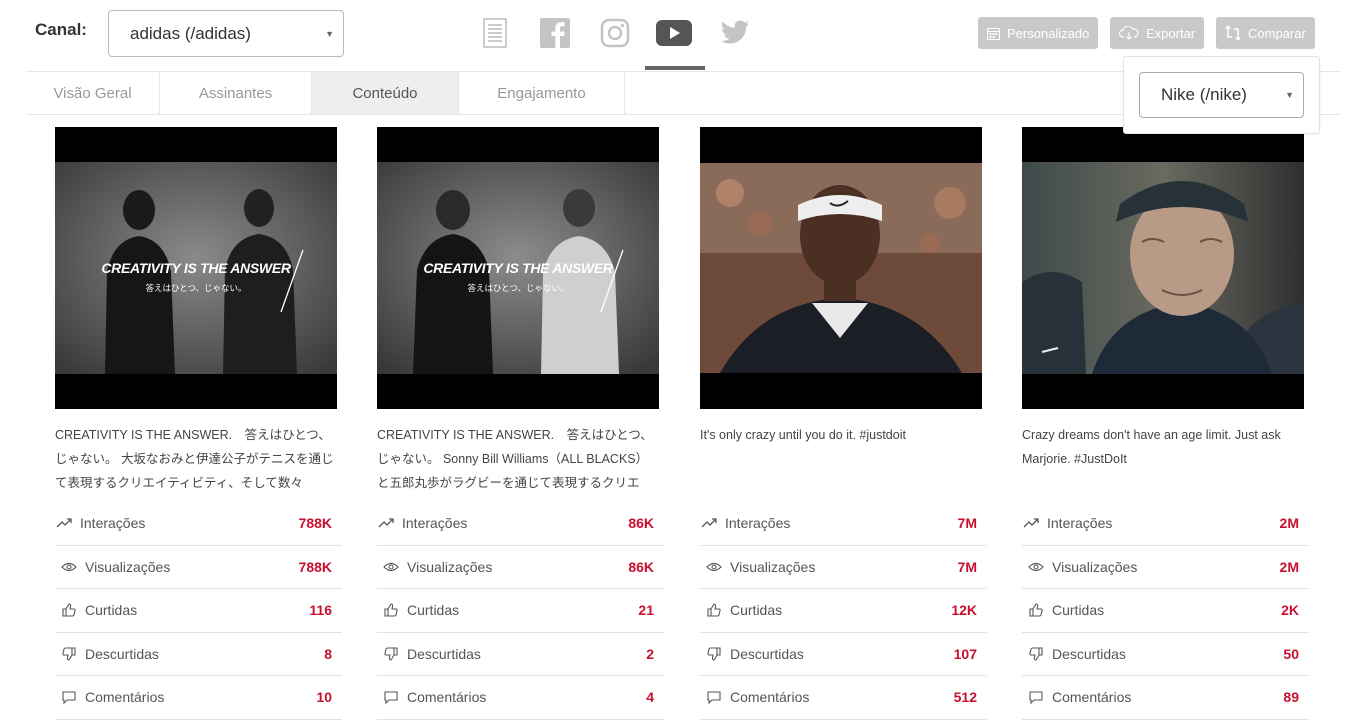 Image resolution: width=1366 pixels, height=720 pixels. I want to click on facebook-icon, so click(555, 33).